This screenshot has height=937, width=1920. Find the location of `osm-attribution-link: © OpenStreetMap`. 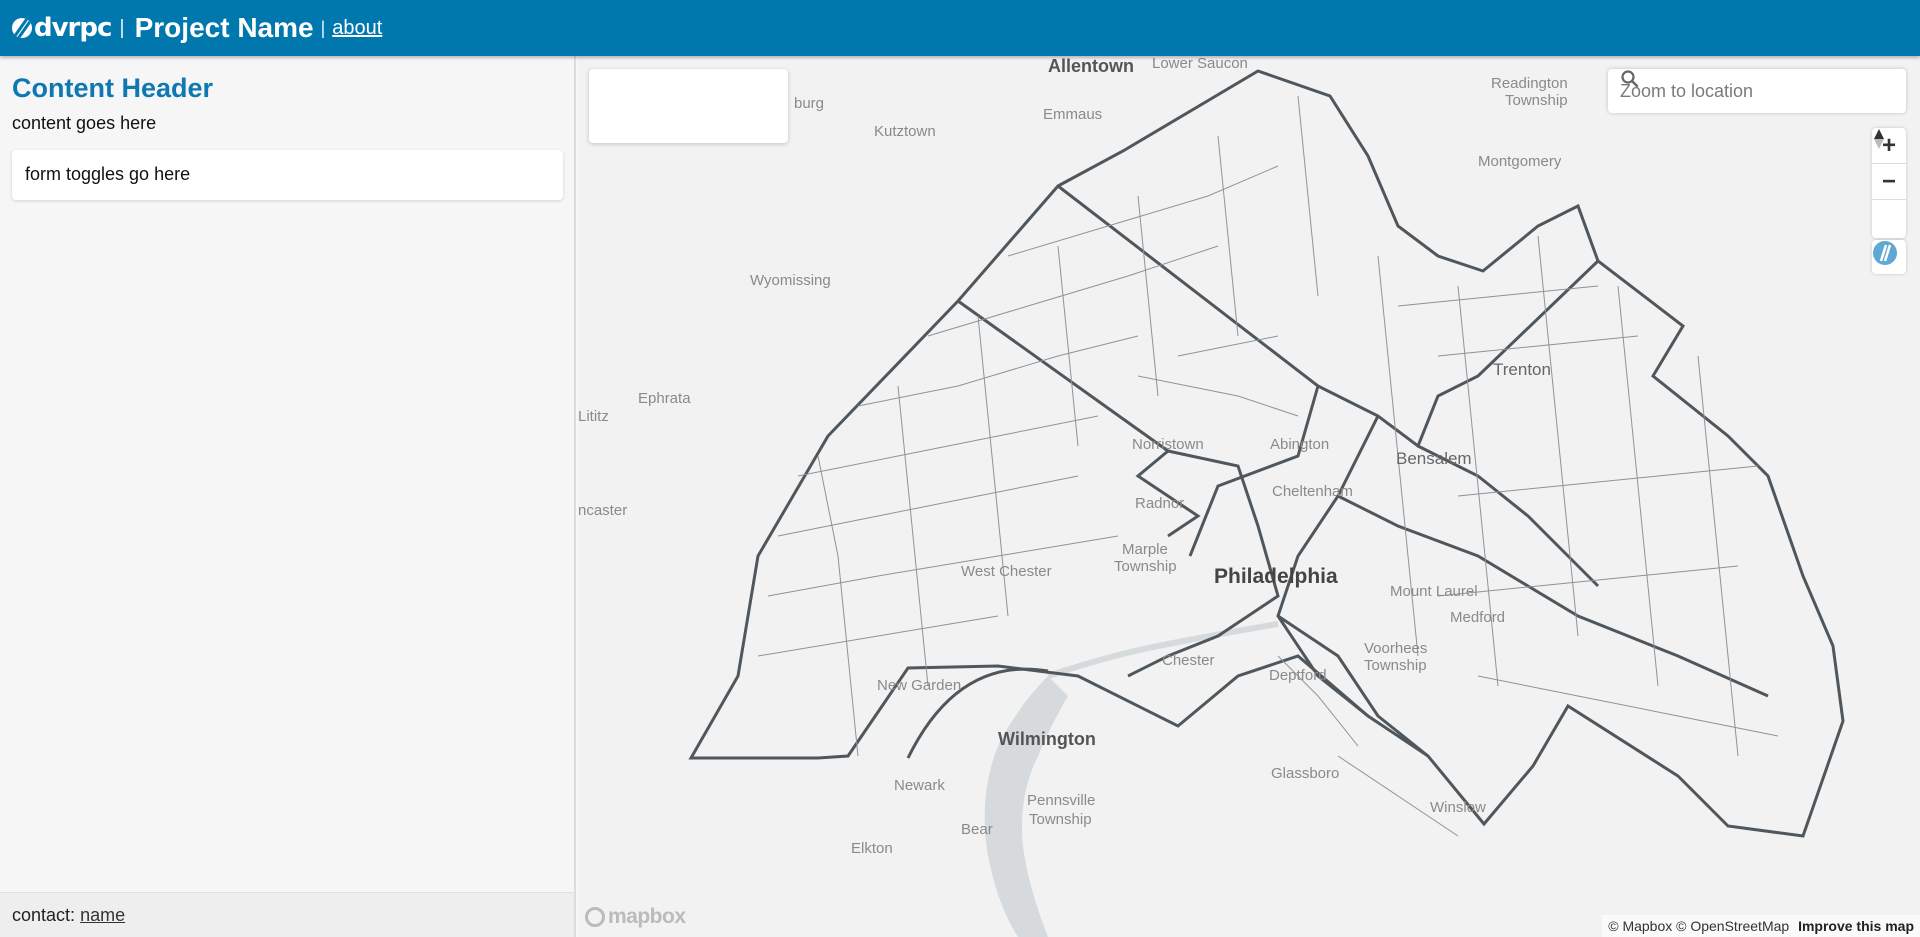

osm-attribution-link: © OpenStreetMap is located at coordinates (1732, 926).